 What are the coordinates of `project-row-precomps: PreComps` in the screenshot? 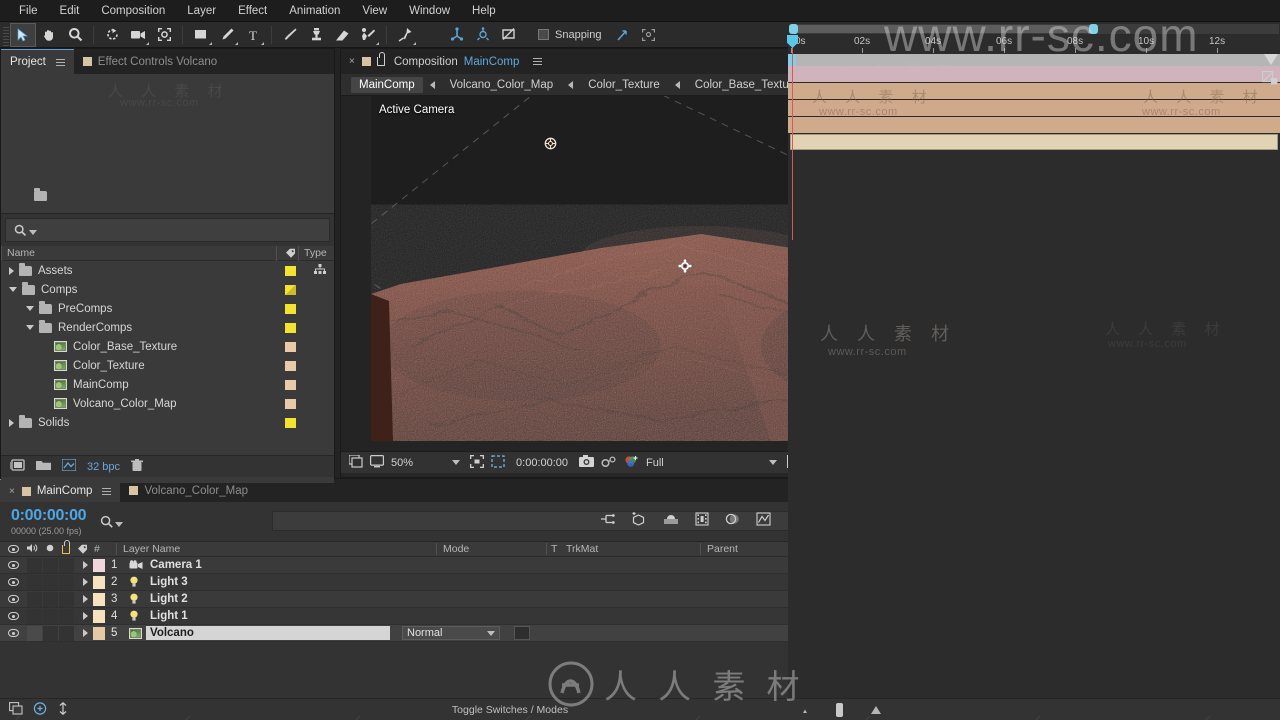 It's located at (167, 308).